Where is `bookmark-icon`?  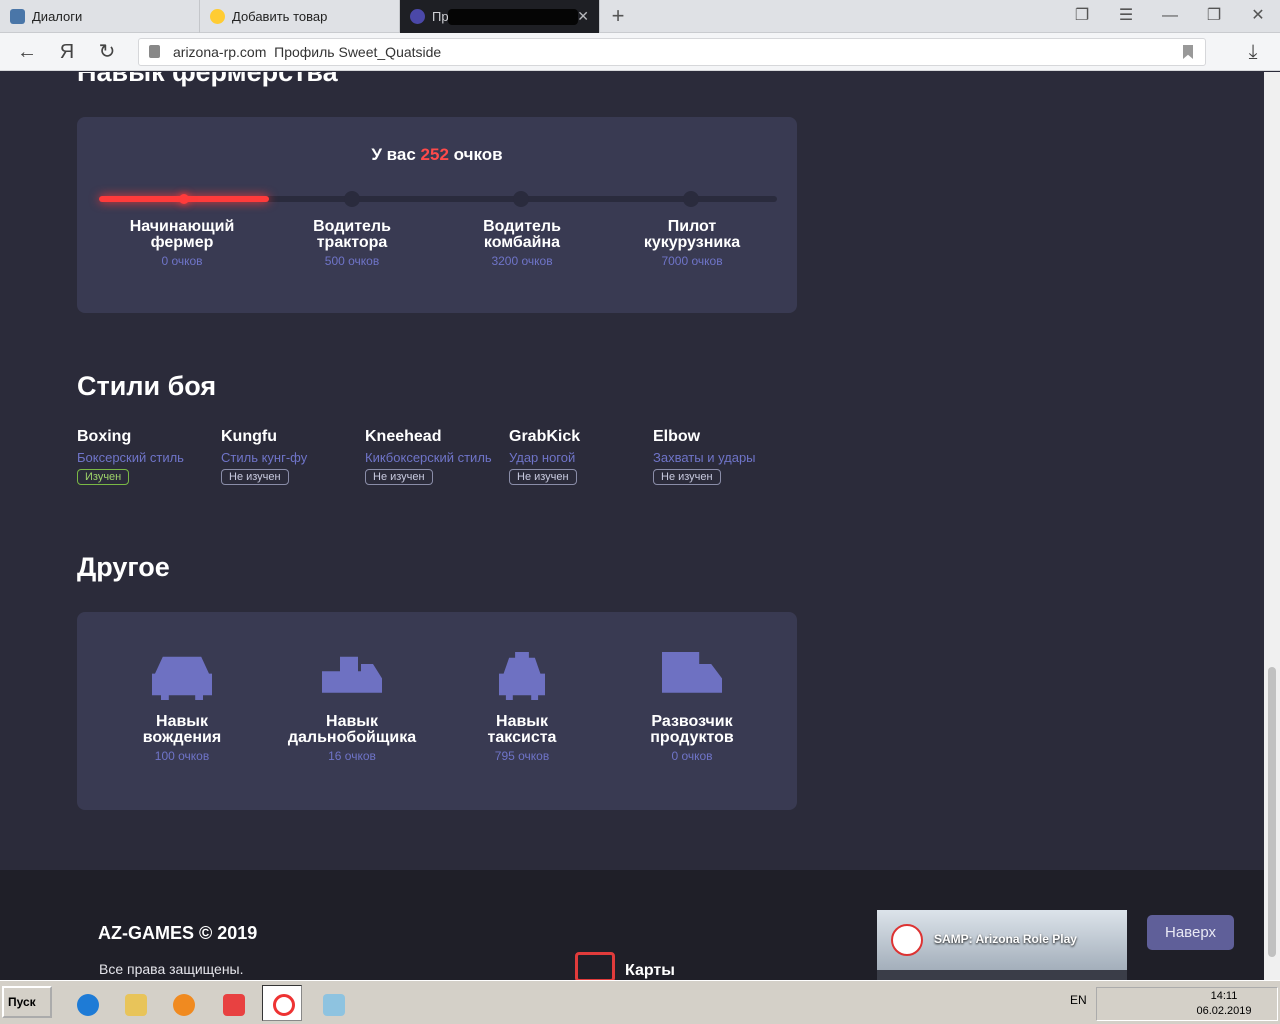 bookmark-icon is located at coordinates (1188, 52).